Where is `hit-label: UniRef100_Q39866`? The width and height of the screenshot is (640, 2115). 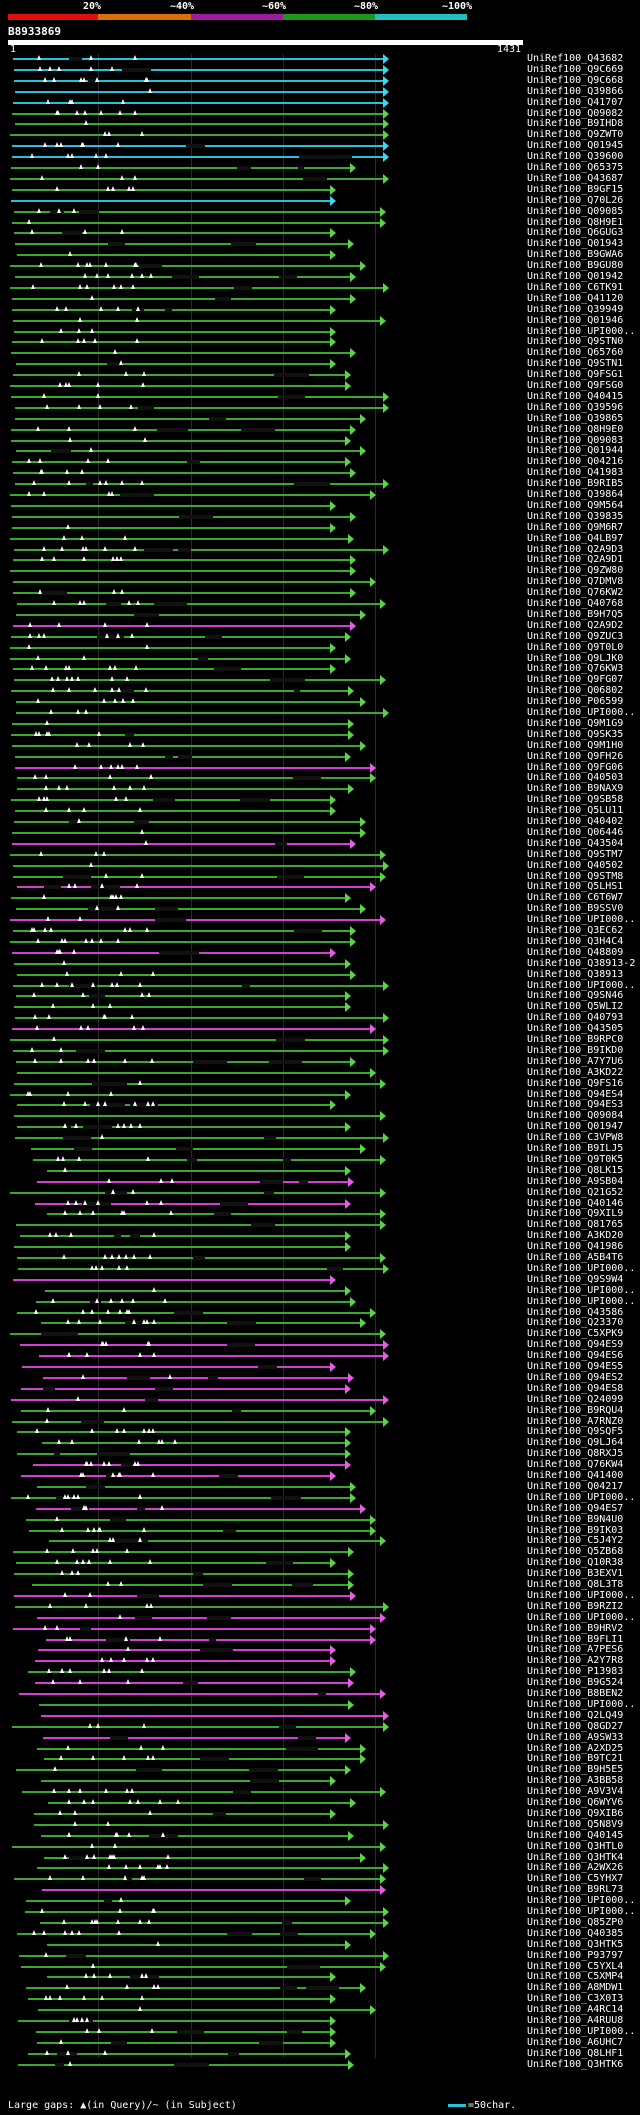 hit-label: UniRef100_Q39866 is located at coordinates (575, 91).